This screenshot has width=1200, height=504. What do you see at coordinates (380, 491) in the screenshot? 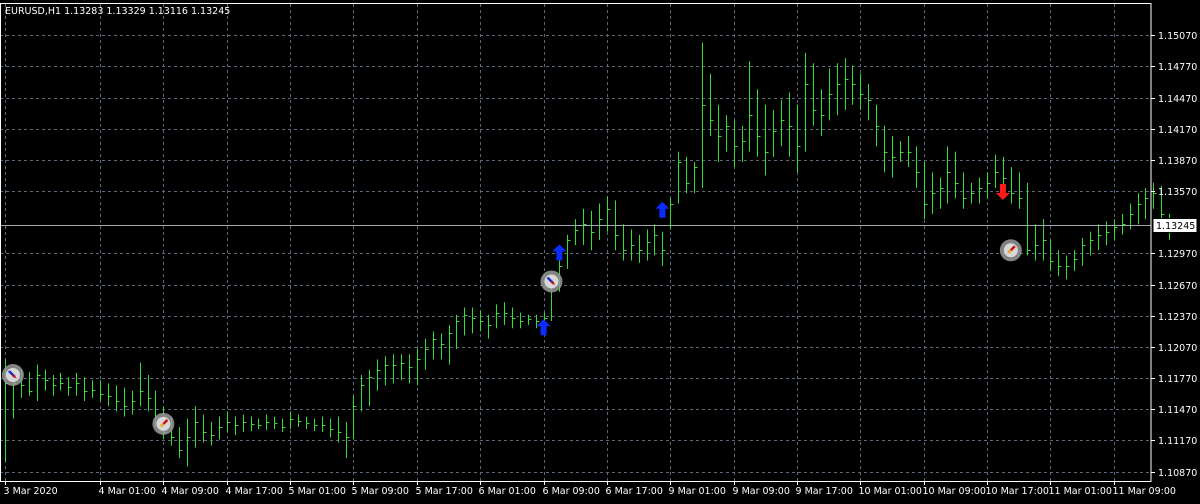
I see `x-tick-label: 5 Mar 09:00` at bounding box center [380, 491].